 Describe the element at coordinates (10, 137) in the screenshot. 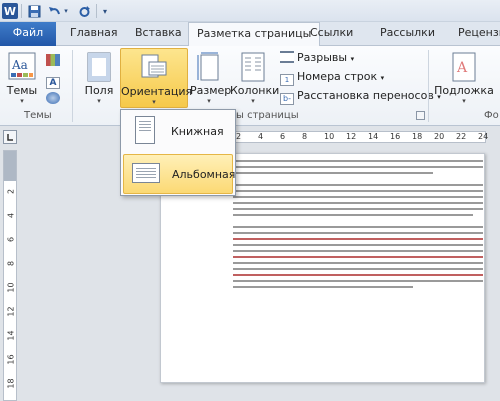

I see `tab-selector-button` at that location.